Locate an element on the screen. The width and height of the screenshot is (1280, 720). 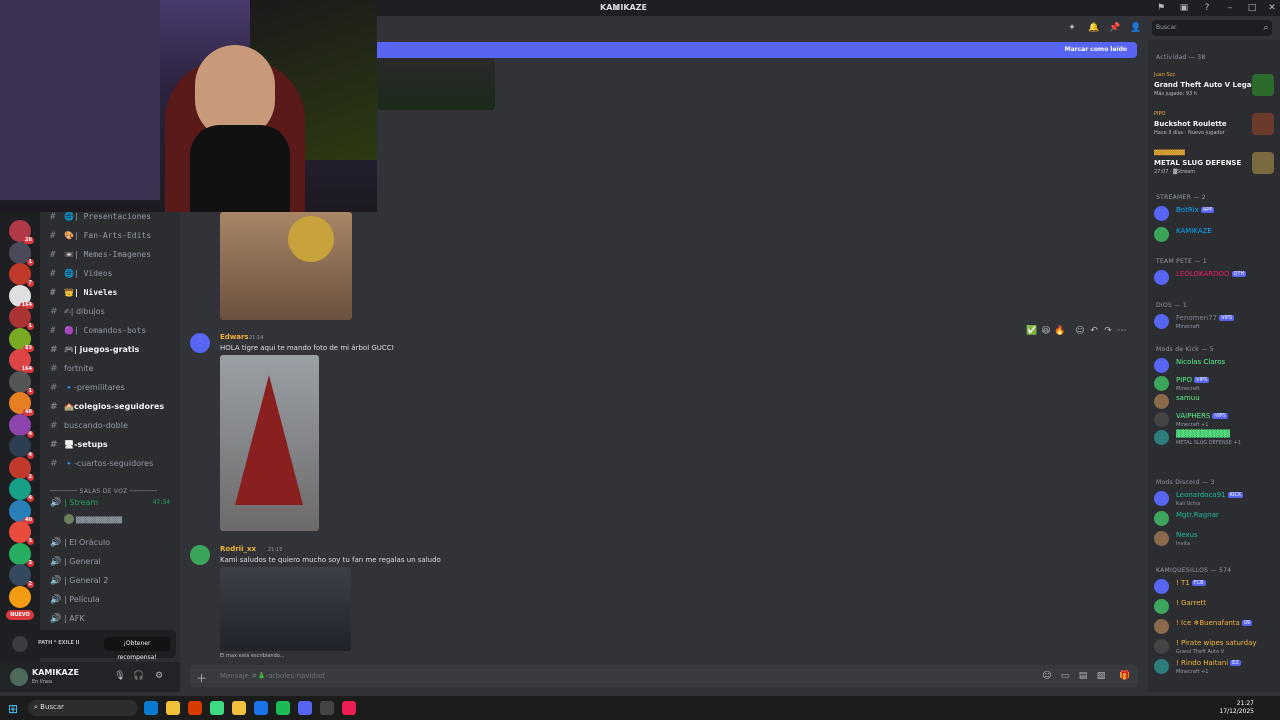
gif-icon: ▭ is located at coordinates (1065, 676).